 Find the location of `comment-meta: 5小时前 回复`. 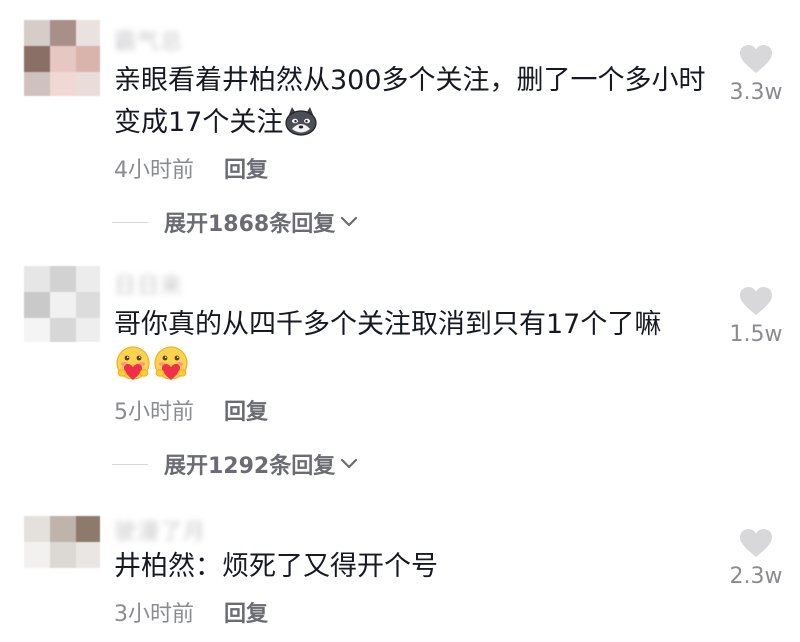

comment-meta: 5小时前 回复 is located at coordinates (191, 410).